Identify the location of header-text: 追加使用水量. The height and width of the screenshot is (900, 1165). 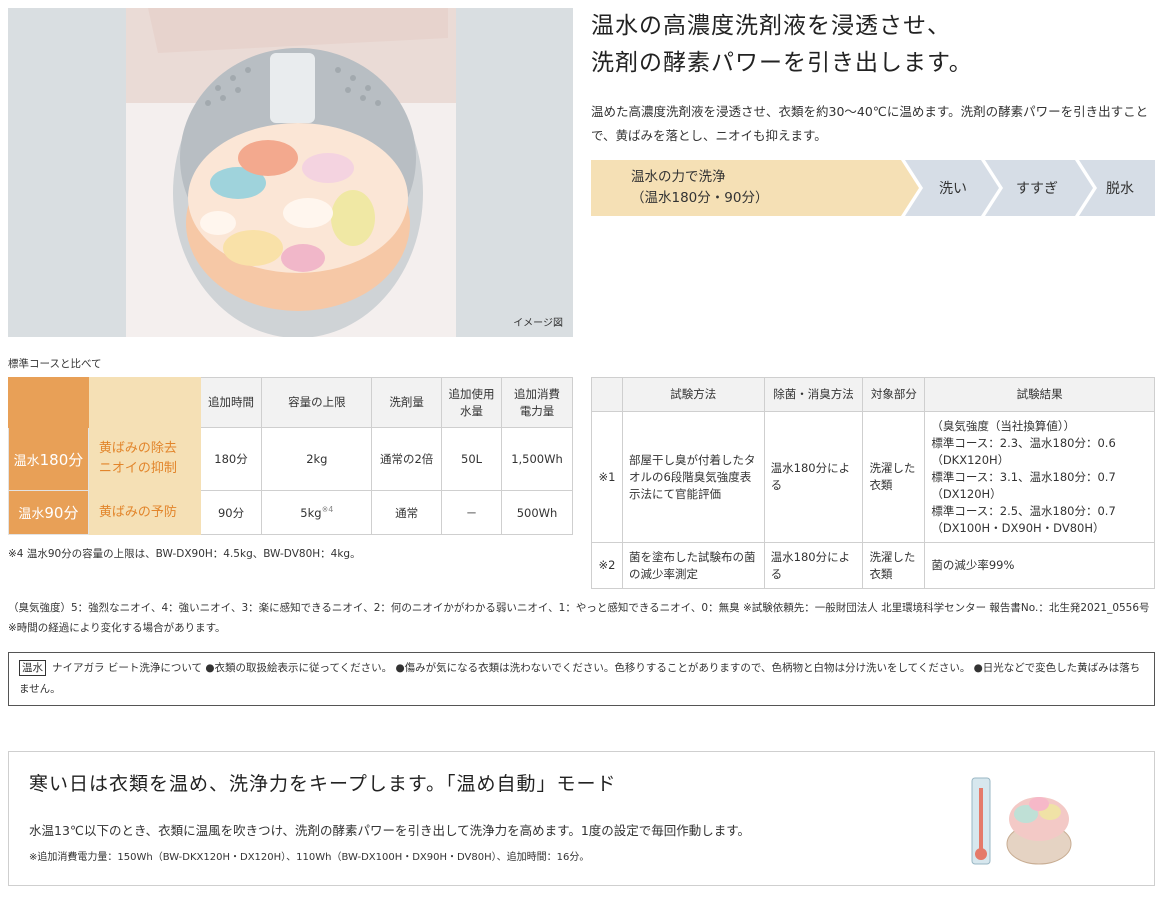
(471, 402).